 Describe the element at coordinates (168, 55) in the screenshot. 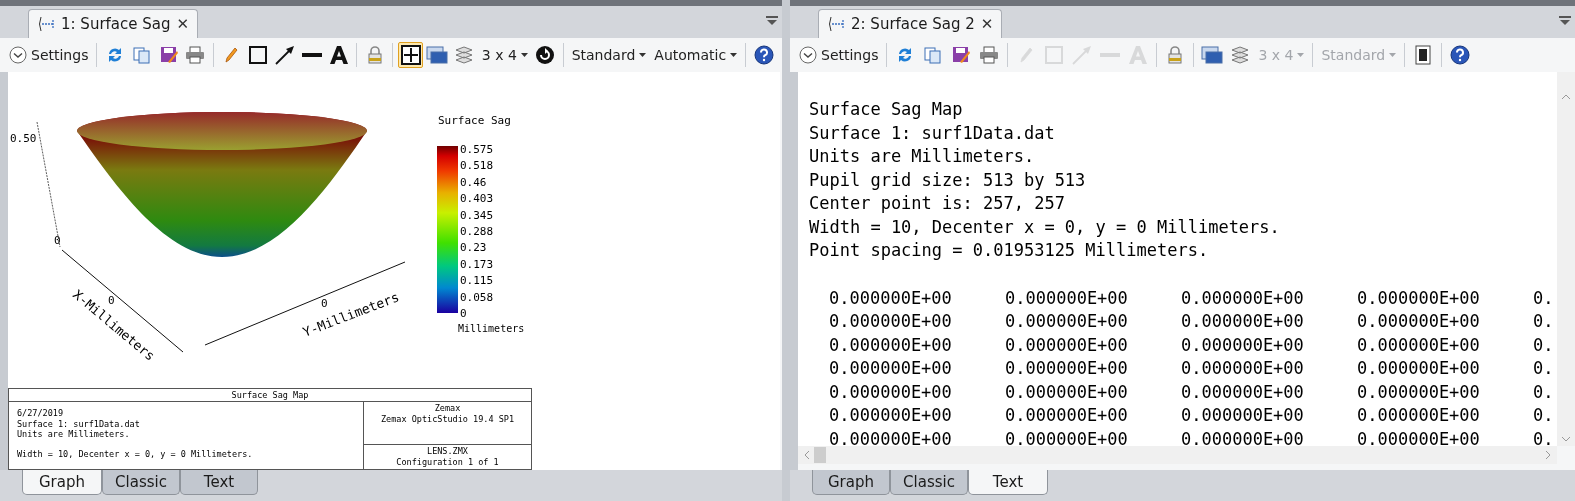

I see `save-icon` at that location.